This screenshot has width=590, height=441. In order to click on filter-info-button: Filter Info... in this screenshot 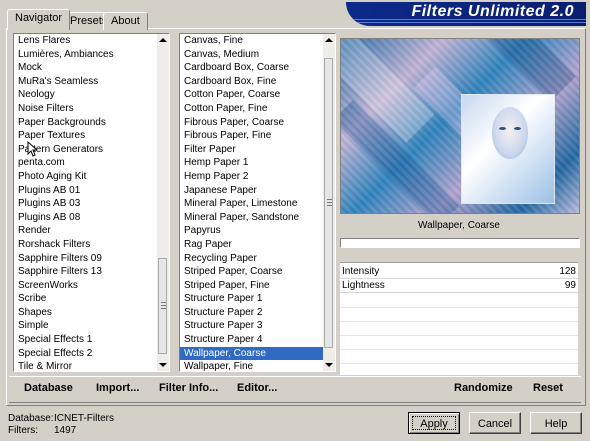, I will do `click(188, 388)`.